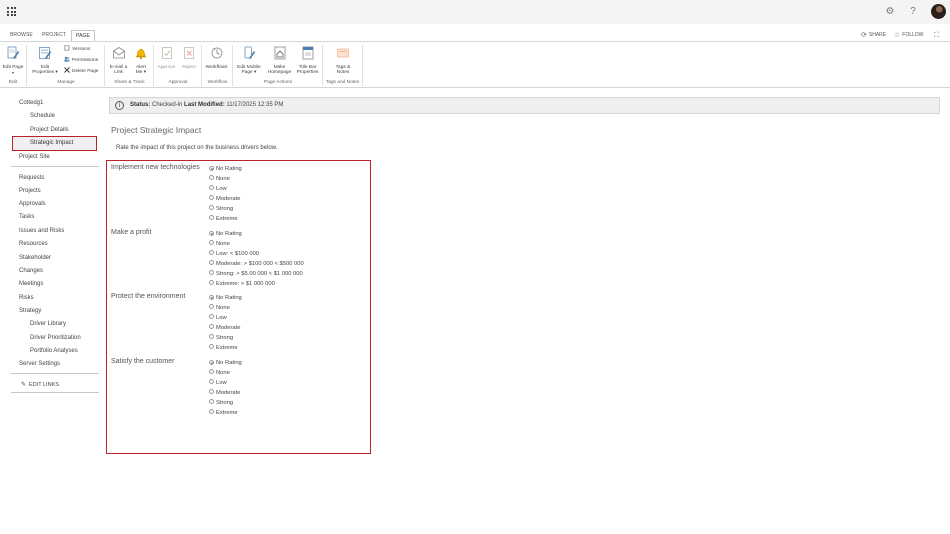  Describe the element at coordinates (33, 244) in the screenshot. I see `nav-resources: Resources` at that location.